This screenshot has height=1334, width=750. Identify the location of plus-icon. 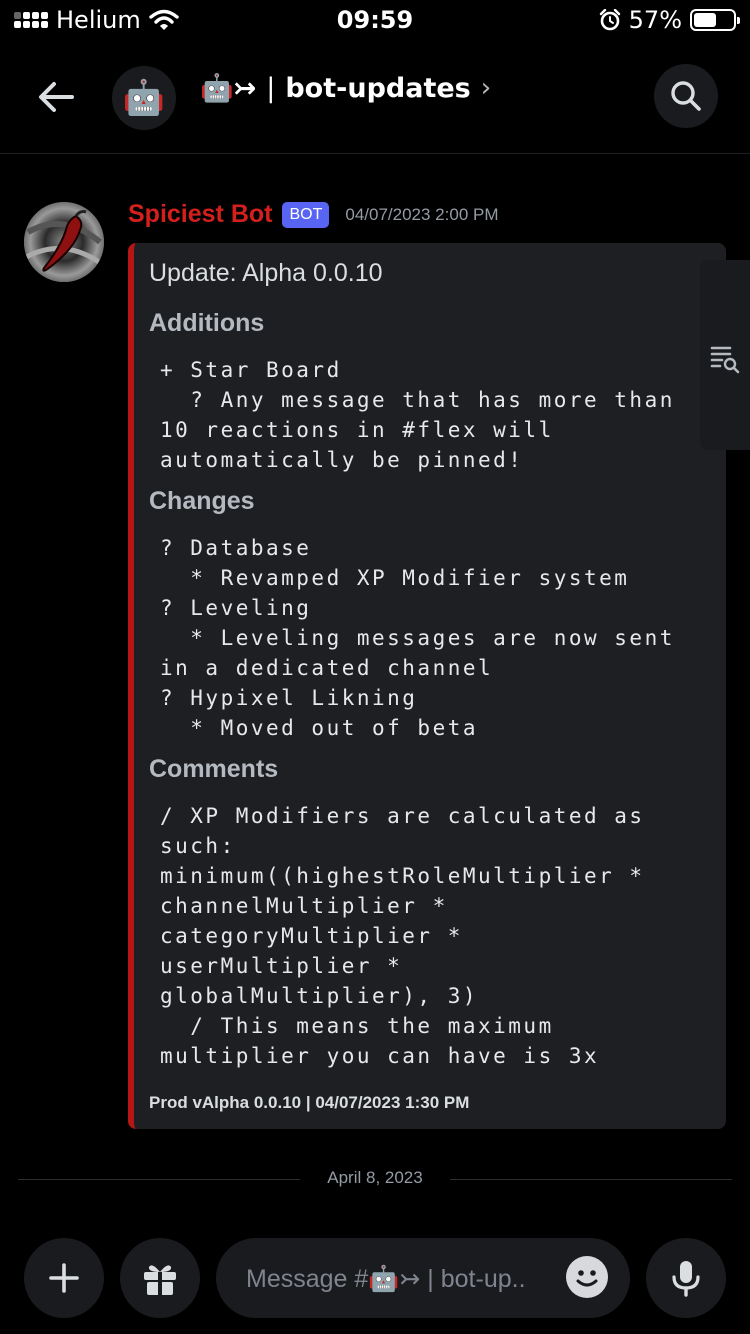
(64, 1278).